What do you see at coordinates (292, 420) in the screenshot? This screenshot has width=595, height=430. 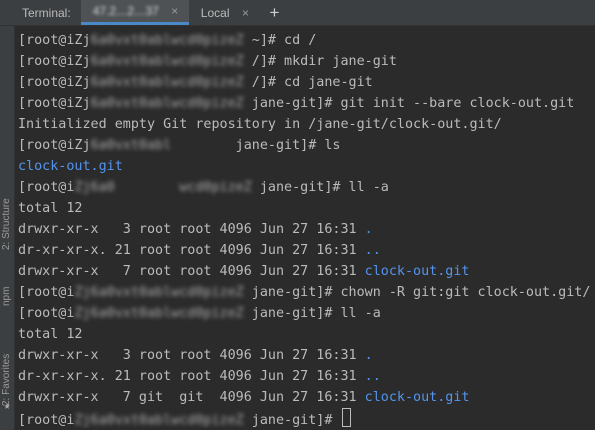 I see `prompt-command: jane-git]#` at bounding box center [292, 420].